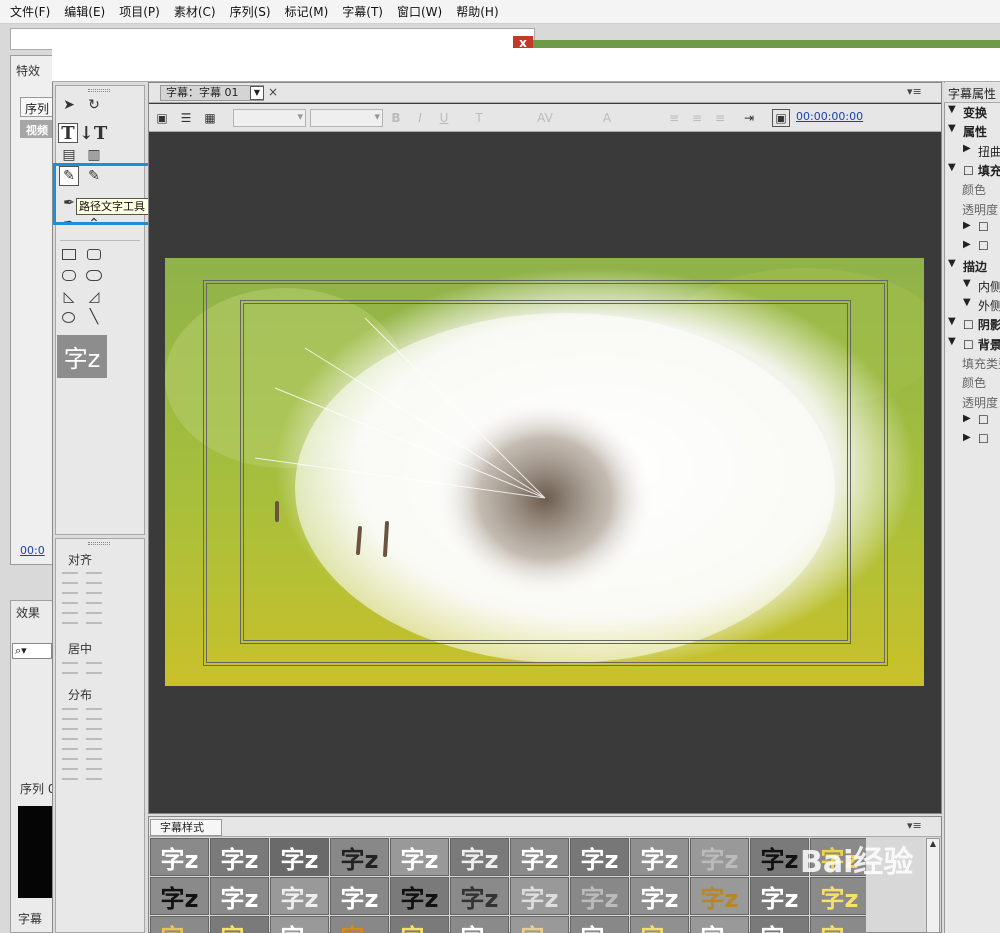 This screenshot has height=933, width=1000. I want to click on align-right-icon, so click(70, 598).